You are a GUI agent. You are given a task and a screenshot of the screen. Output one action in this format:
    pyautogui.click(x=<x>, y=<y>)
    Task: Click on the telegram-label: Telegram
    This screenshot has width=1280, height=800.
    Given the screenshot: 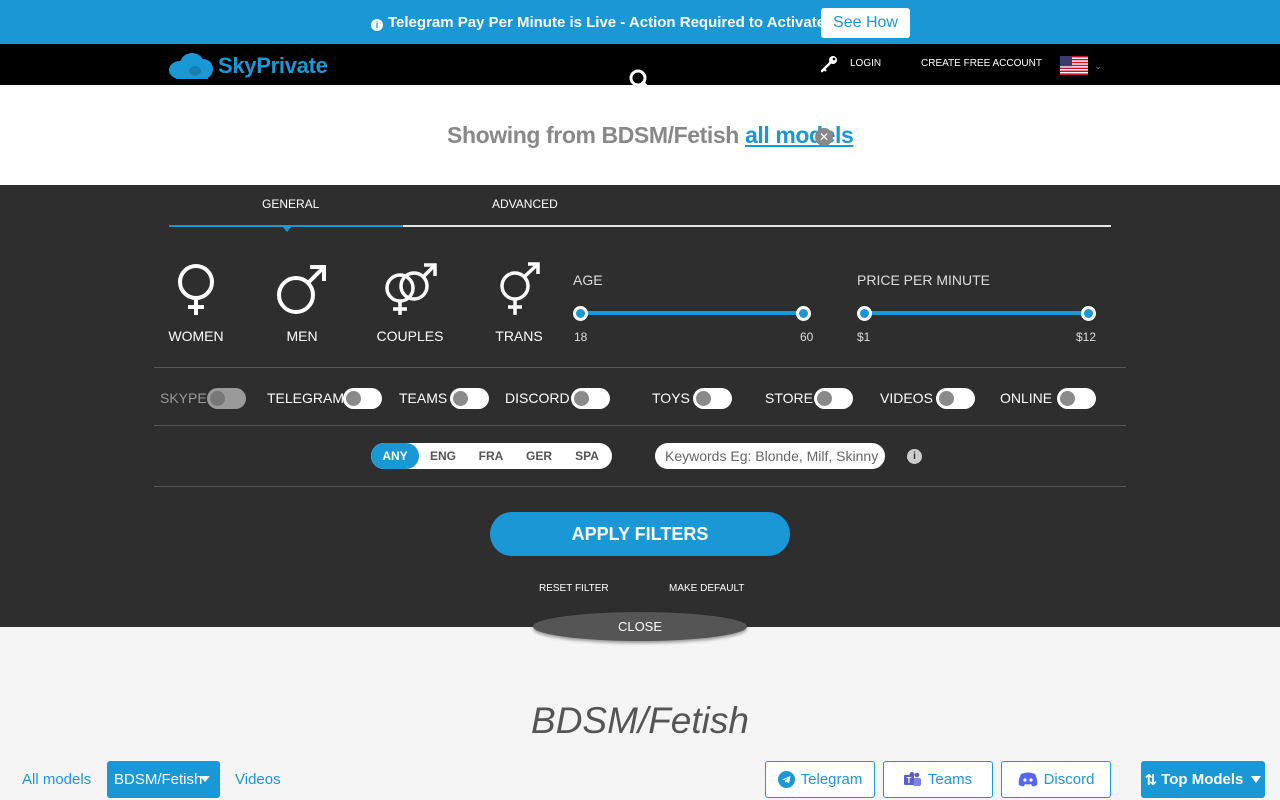 What is the action you would take?
    pyautogui.click(x=831, y=779)
    